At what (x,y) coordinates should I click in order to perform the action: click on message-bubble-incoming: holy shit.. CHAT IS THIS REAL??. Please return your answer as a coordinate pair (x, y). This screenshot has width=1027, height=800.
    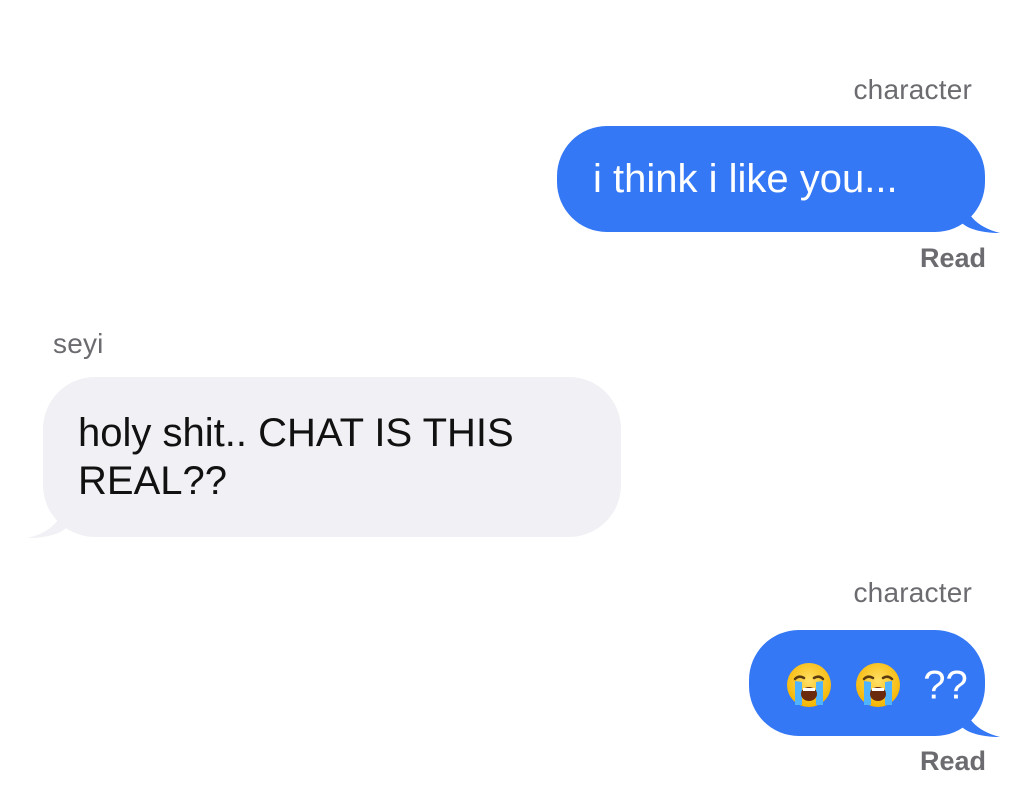
    Looking at the image, I should click on (332, 457).